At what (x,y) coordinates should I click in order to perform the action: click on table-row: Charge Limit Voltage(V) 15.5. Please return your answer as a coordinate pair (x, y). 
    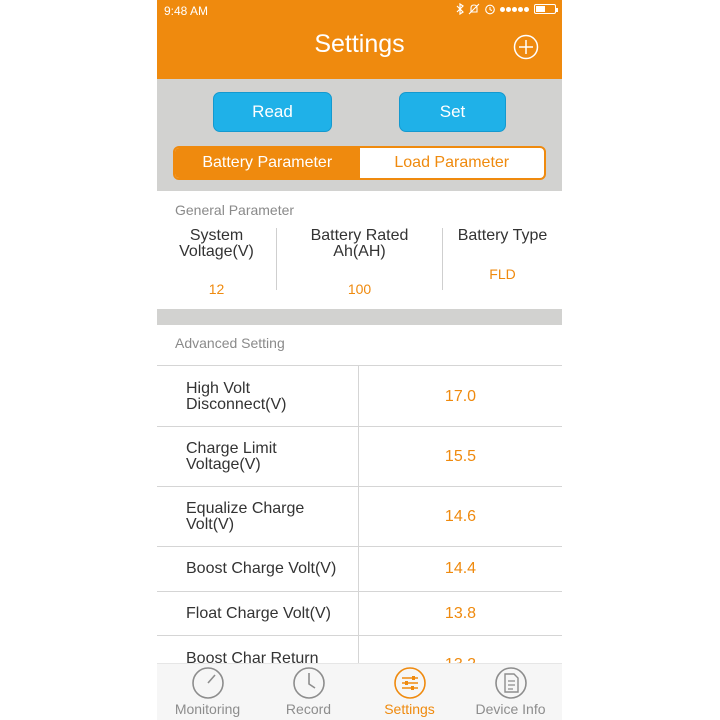
    Looking at the image, I should click on (359, 456).